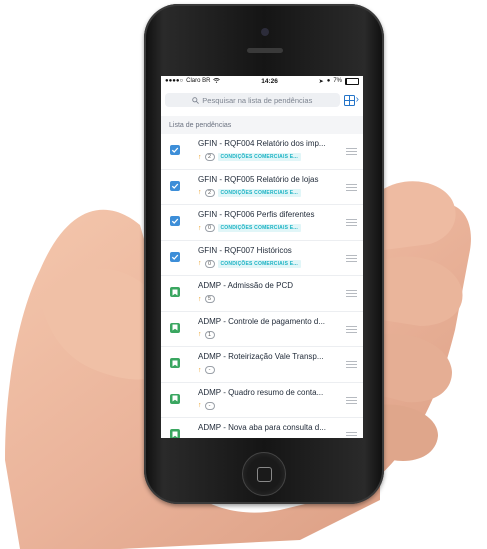 This screenshot has width=487, height=549. Describe the element at coordinates (262, 294) in the screenshot. I see `list-item: ADMP - Admissão de PCD ↑ 5` at that location.